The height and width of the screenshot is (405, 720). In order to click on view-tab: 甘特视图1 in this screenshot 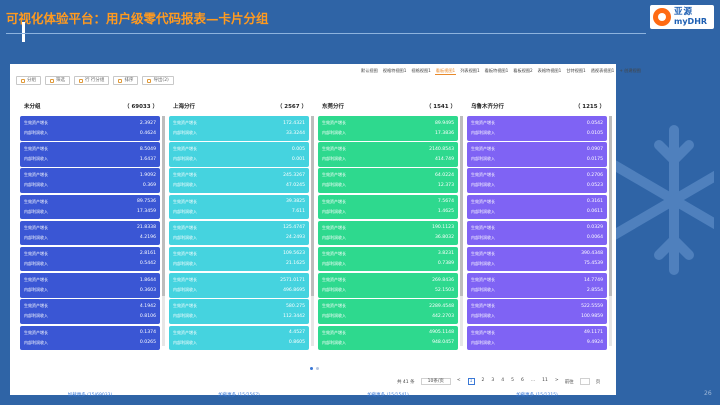, I will do `click(575, 71)`.